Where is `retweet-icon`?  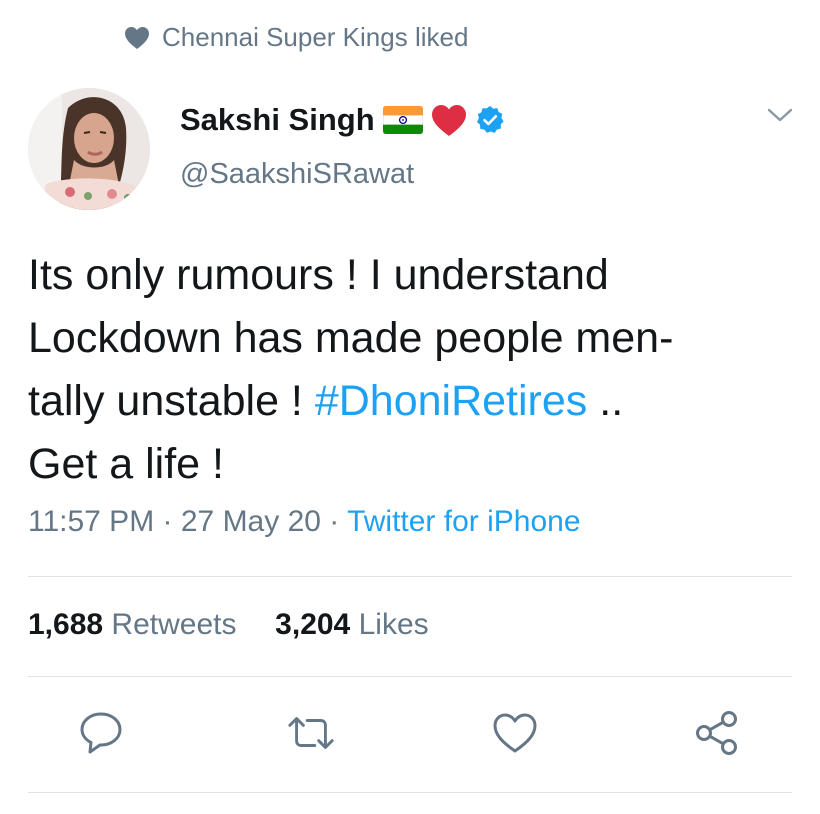
retweet-icon is located at coordinates (311, 733).